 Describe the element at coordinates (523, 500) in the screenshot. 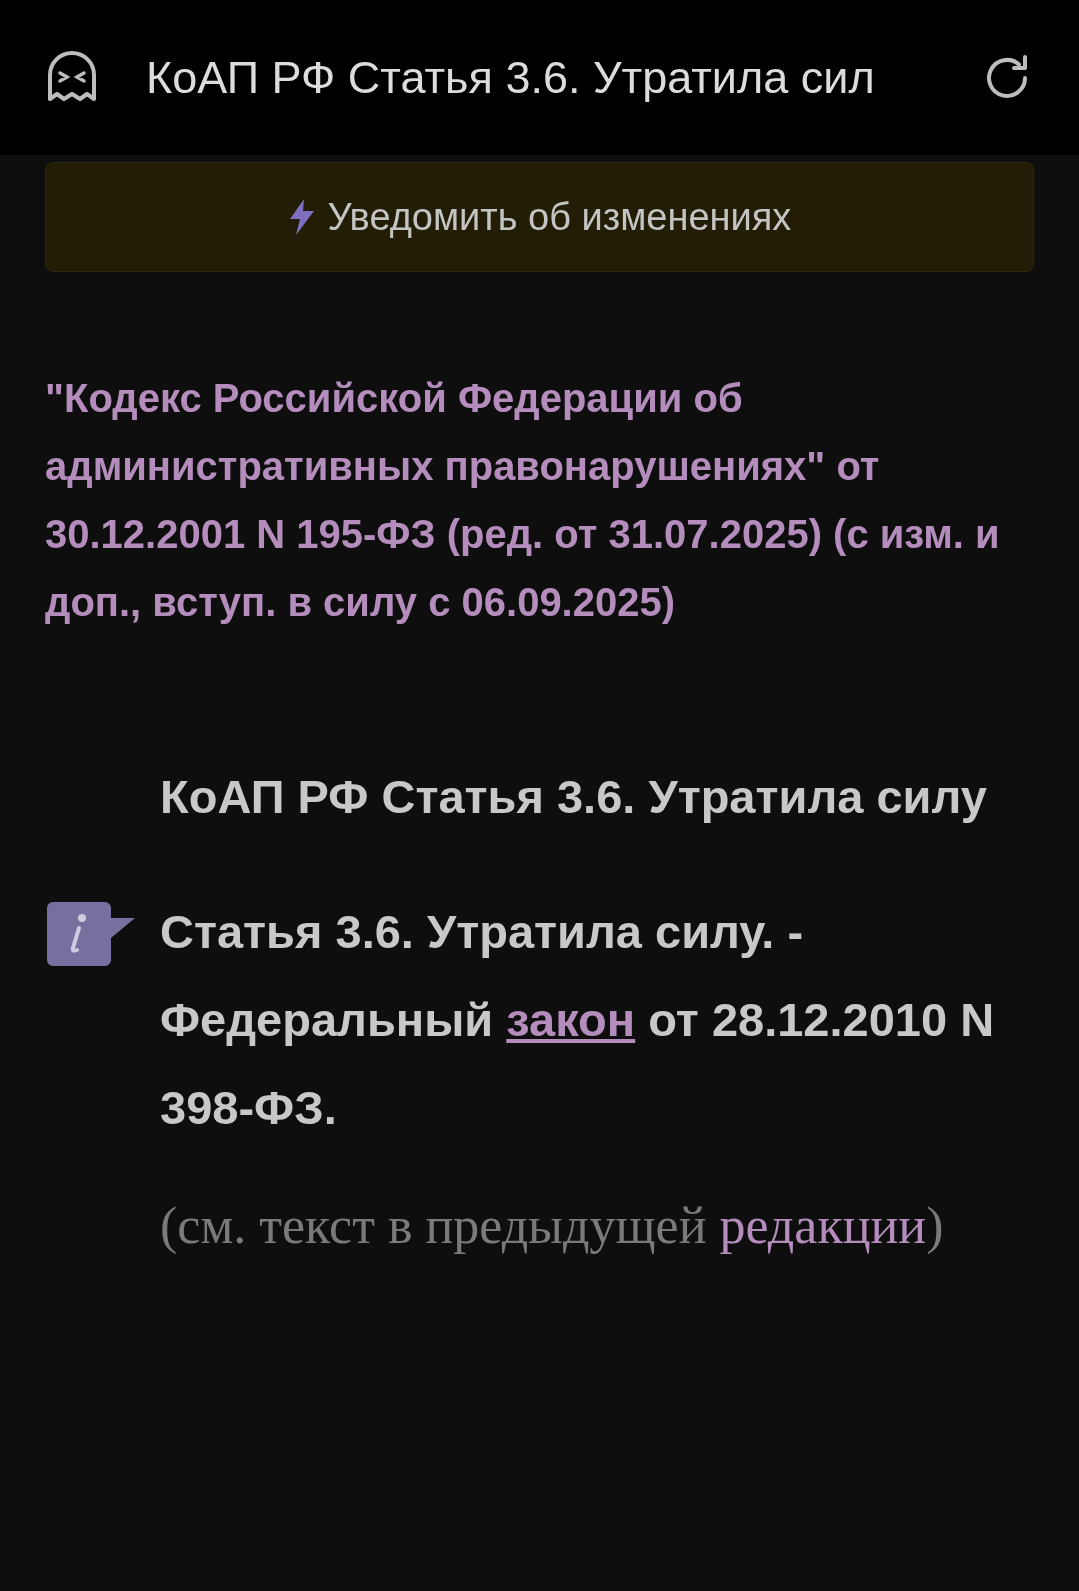

I see `document-title: "Кодекс Российской Федерации об административных правонарушениях" от 30.12.2001 N 195-ФЗ (ред. от 31.07.2025) (с изм. и доп., вступ. в силу с 06.09.2025)` at that location.